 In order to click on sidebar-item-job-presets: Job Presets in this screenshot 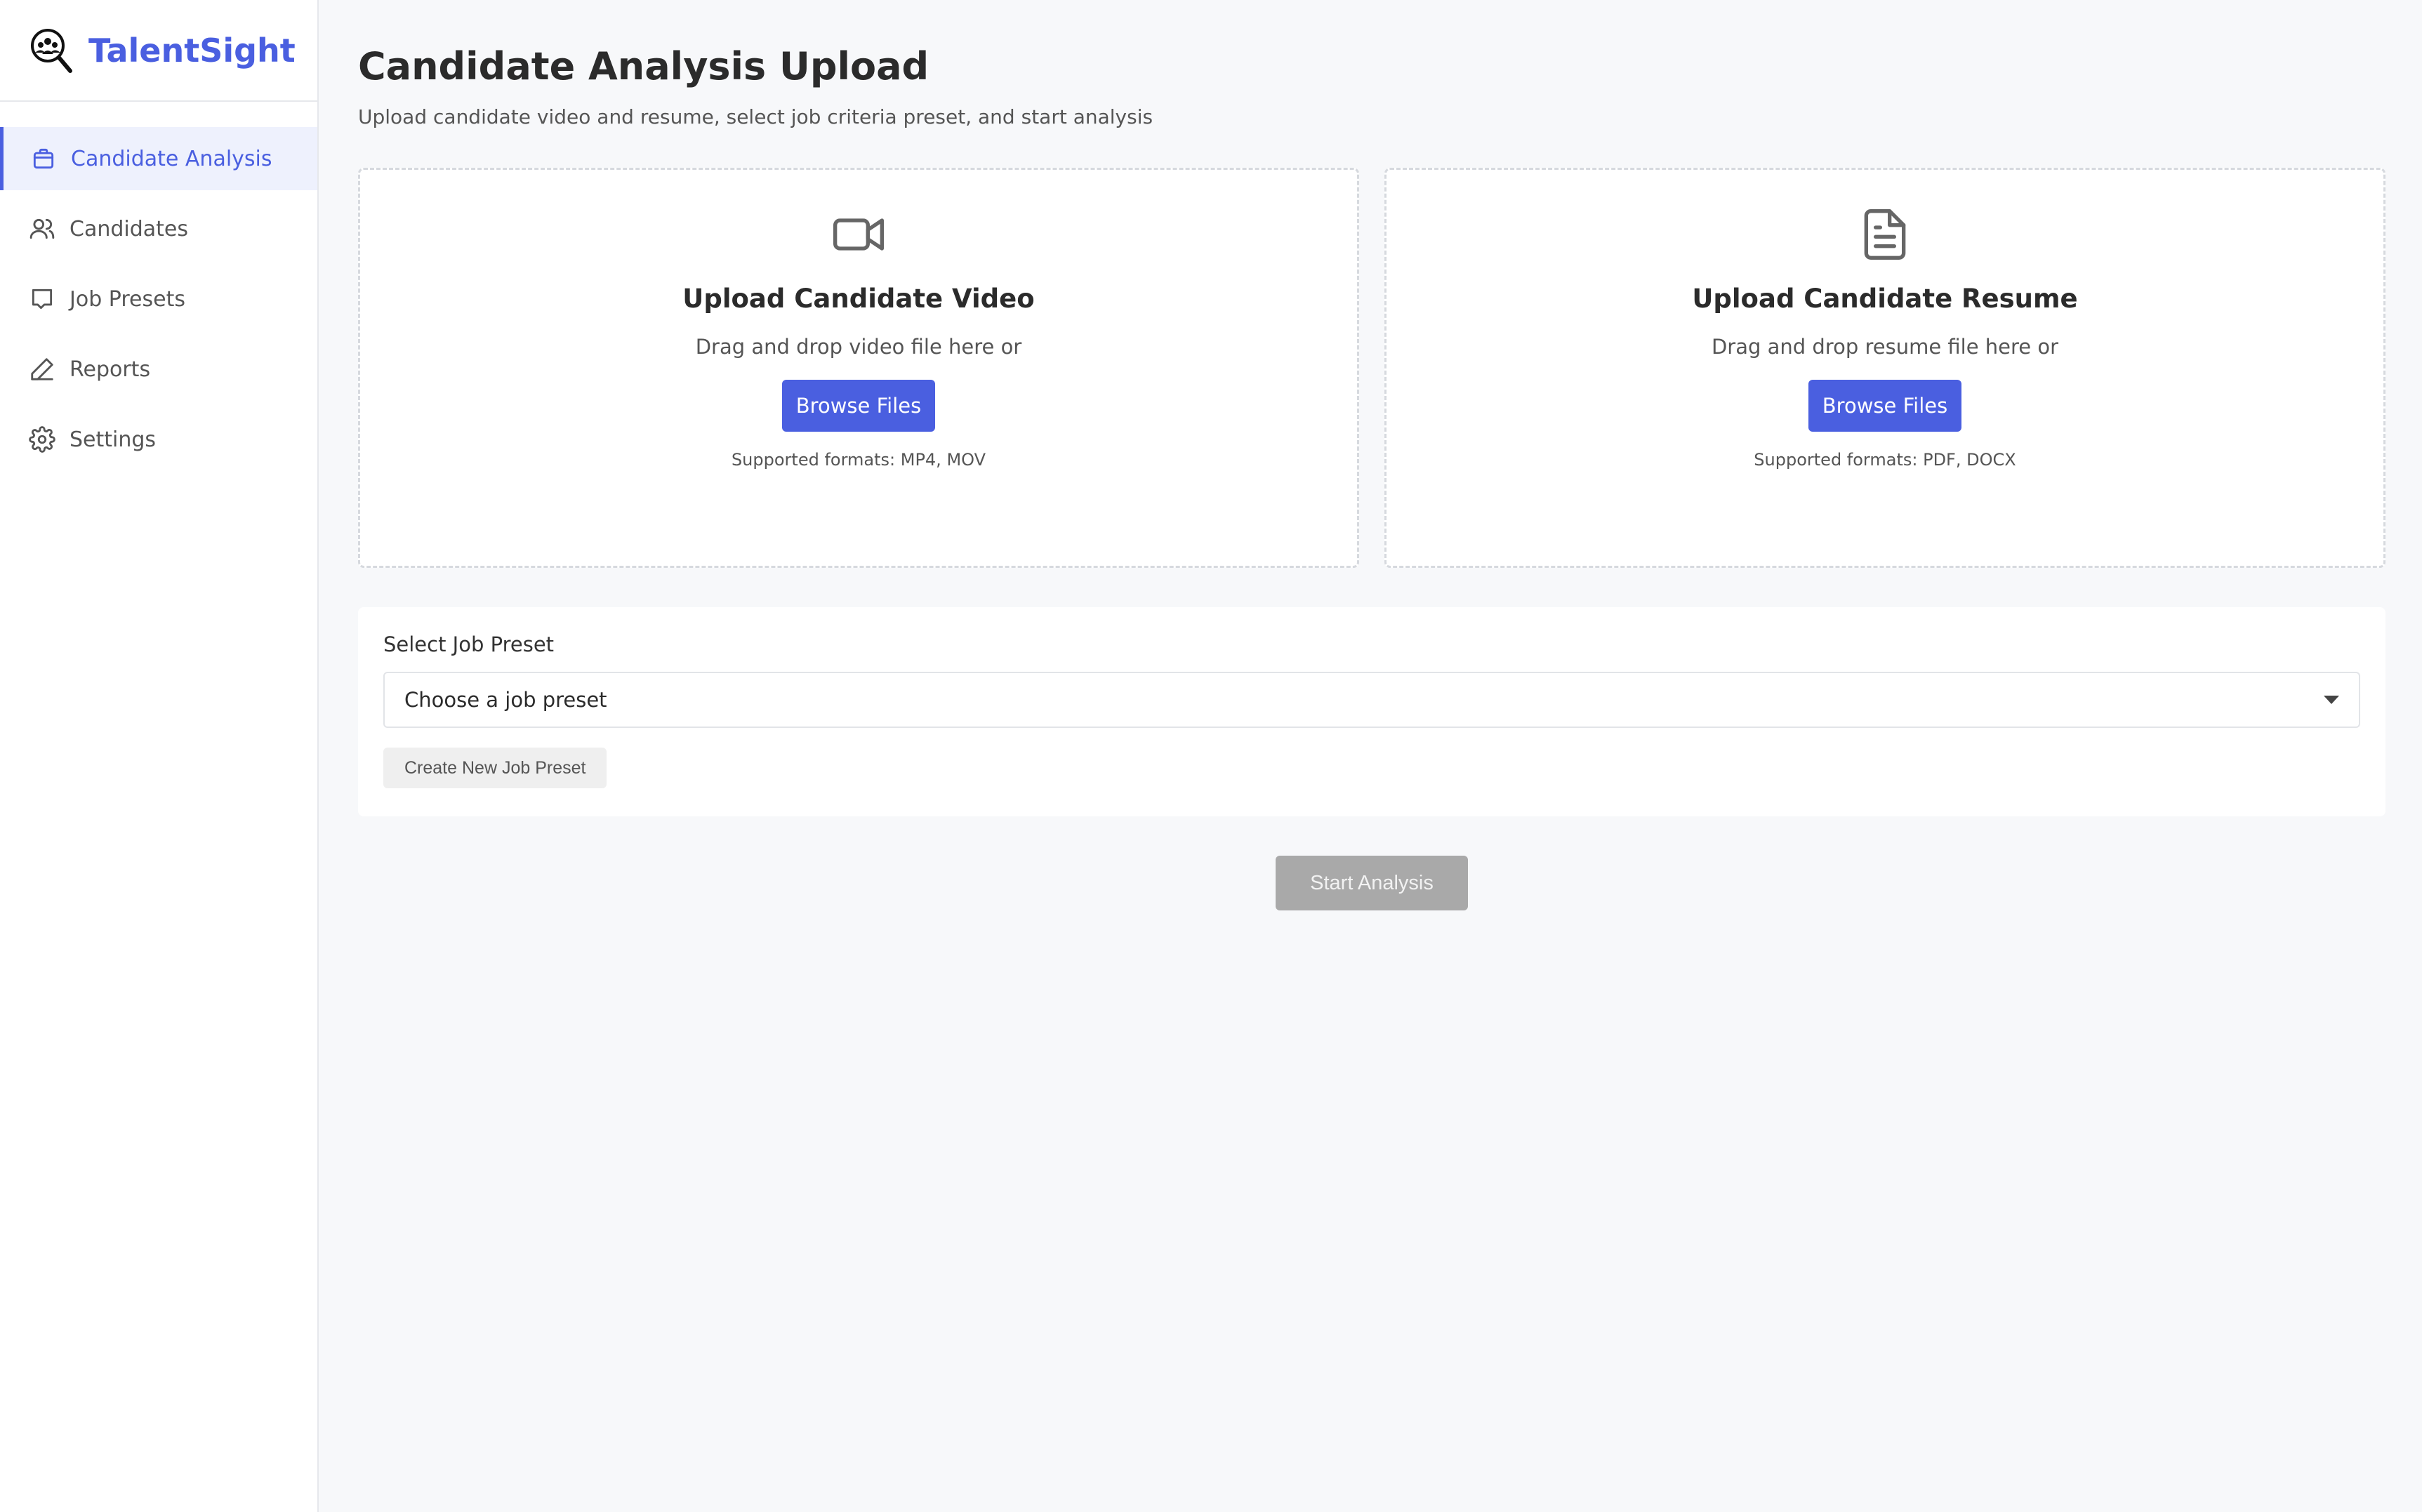, I will do `click(158, 299)`.